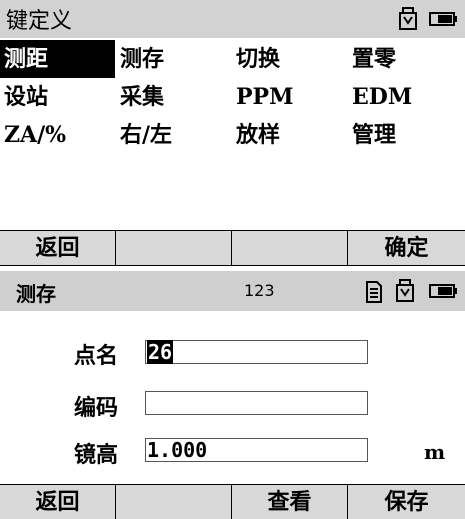 This screenshot has width=465, height=519. Describe the element at coordinates (256, 352) in the screenshot. I see `point-name-input: 26` at that location.